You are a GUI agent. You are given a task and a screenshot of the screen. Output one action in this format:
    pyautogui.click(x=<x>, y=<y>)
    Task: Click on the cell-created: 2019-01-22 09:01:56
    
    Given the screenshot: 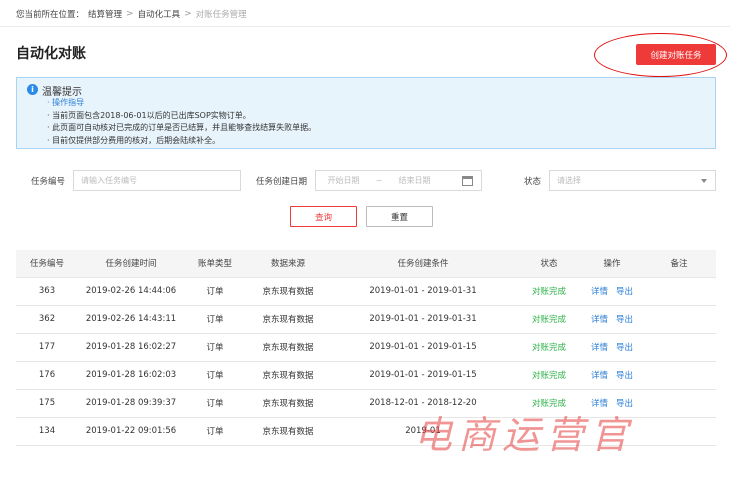 What is the action you would take?
    pyautogui.click(x=131, y=431)
    